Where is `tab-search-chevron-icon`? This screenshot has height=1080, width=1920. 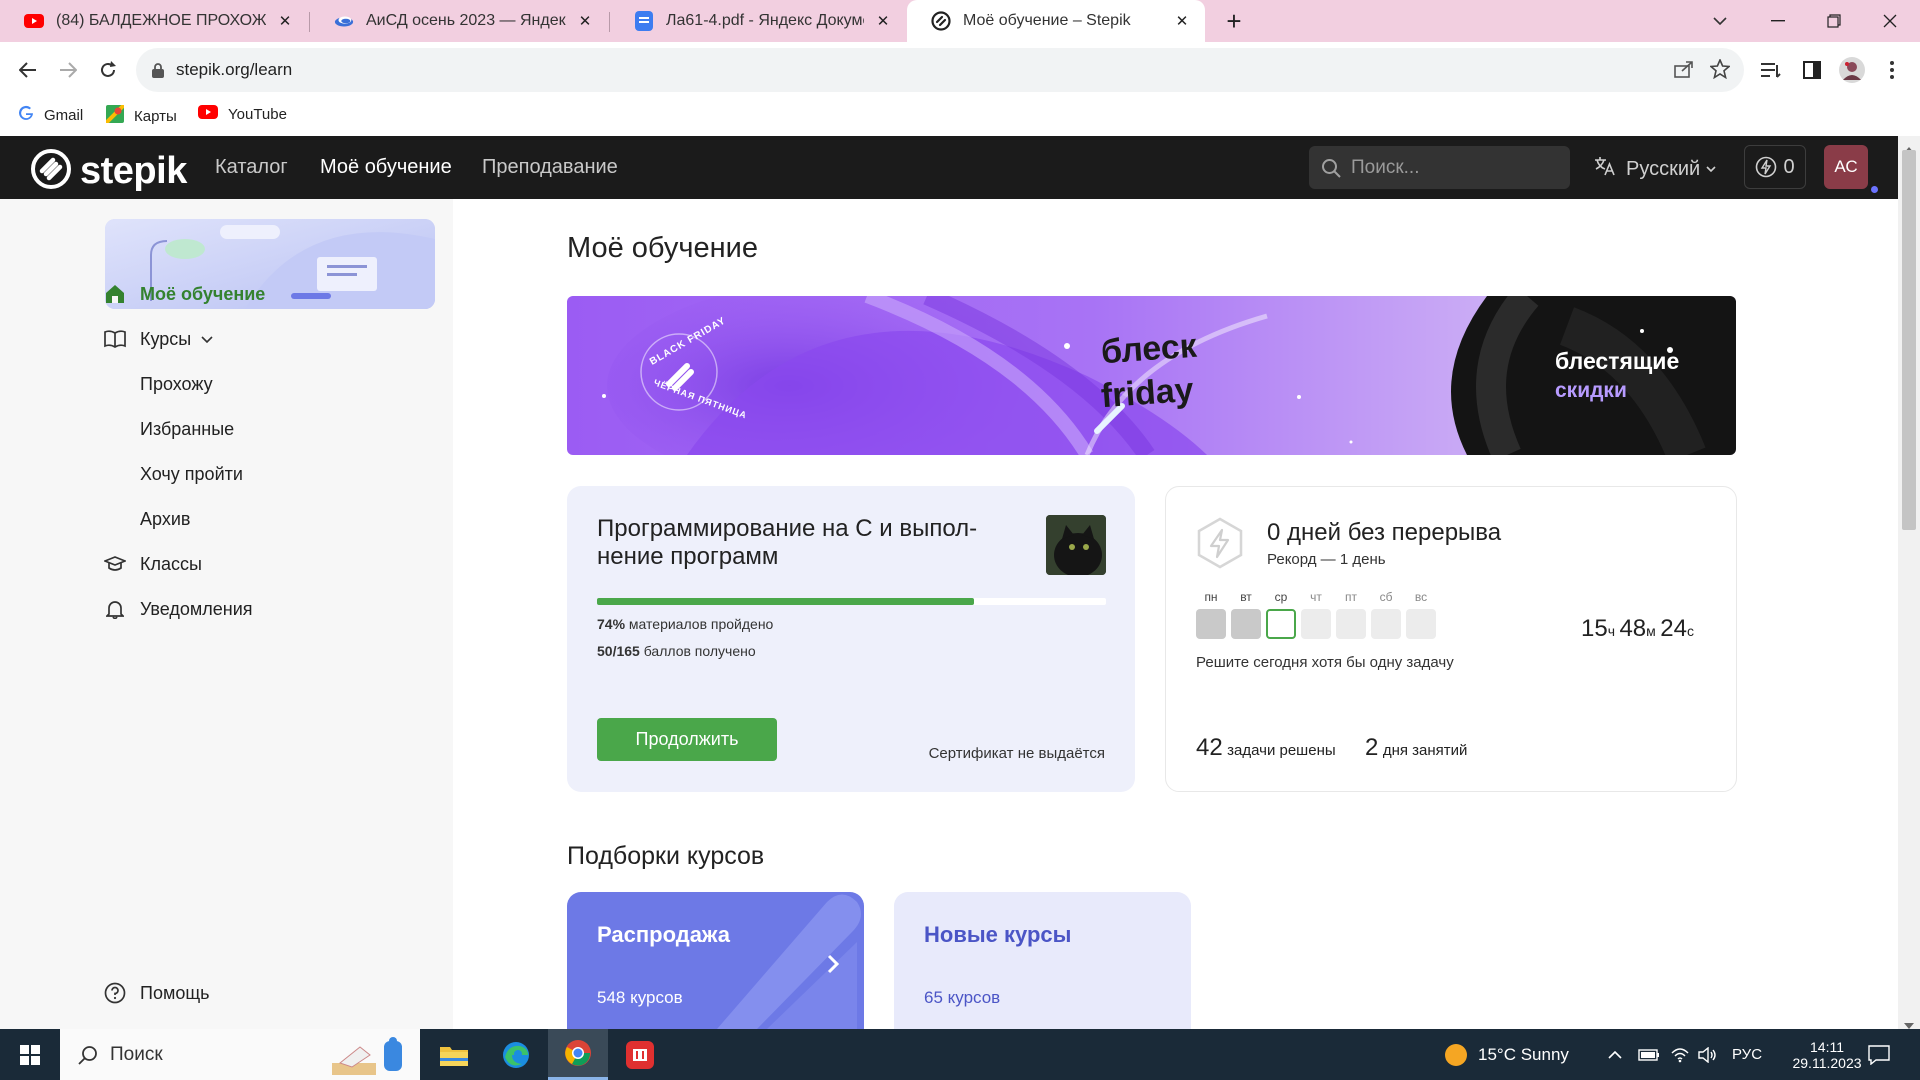 tab-search-chevron-icon is located at coordinates (1720, 21).